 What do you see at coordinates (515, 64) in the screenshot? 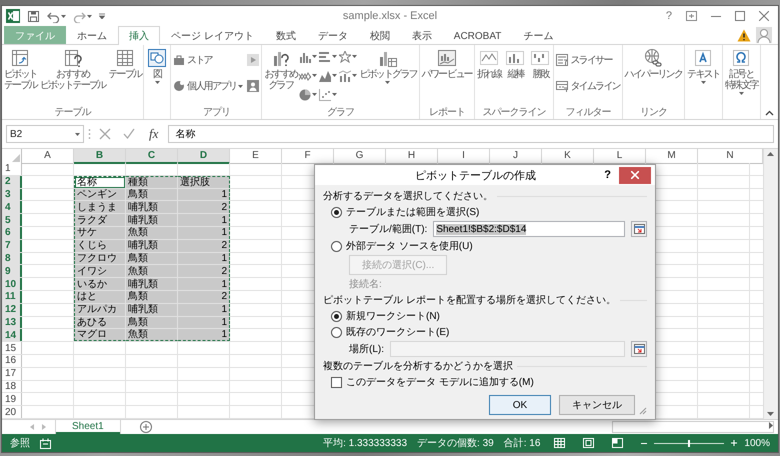
I see `ribbon-button: 縦棒` at bounding box center [515, 64].